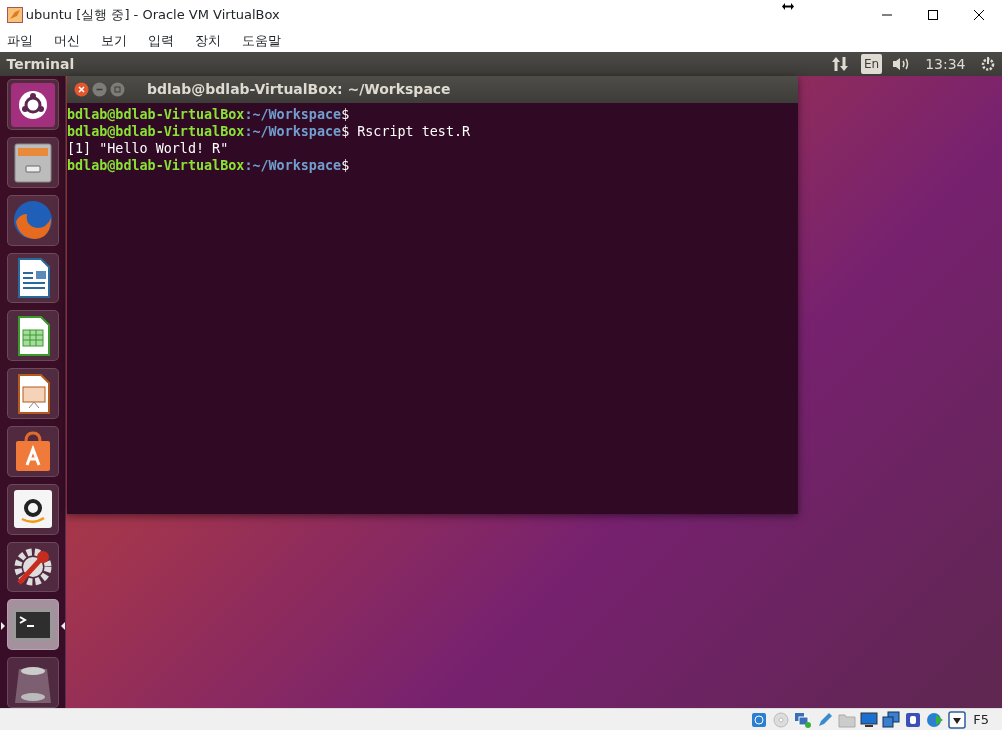  Describe the element at coordinates (891, 719) in the screenshot. I see `windows-icon` at that location.